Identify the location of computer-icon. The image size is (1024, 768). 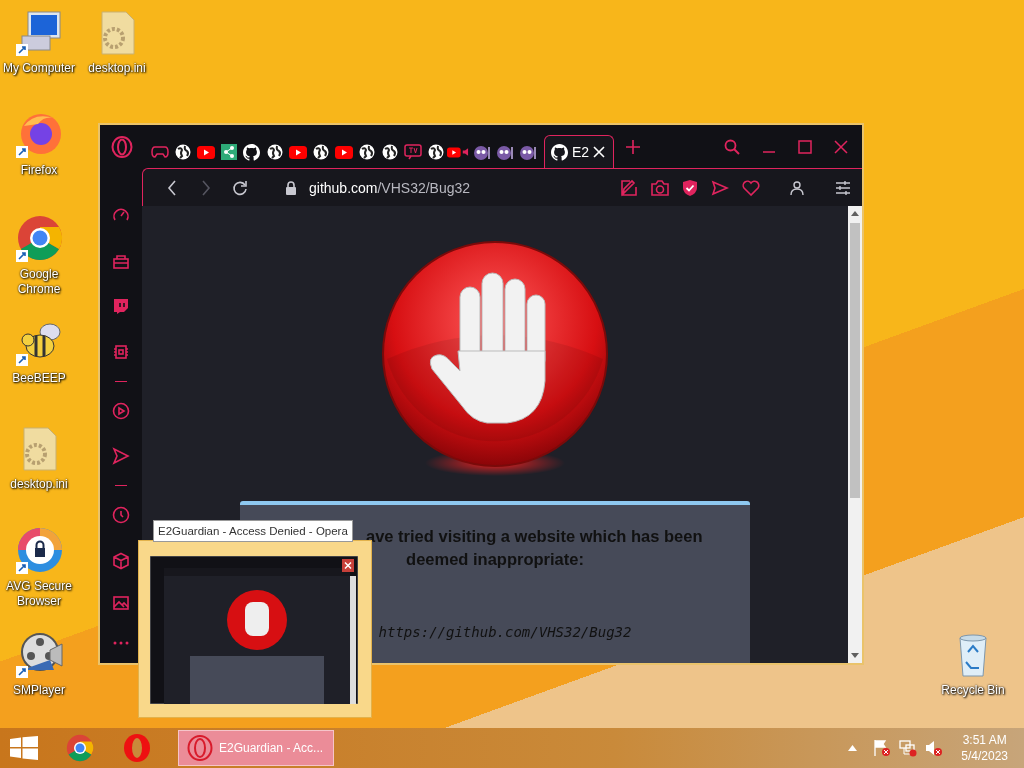
(39, 33).